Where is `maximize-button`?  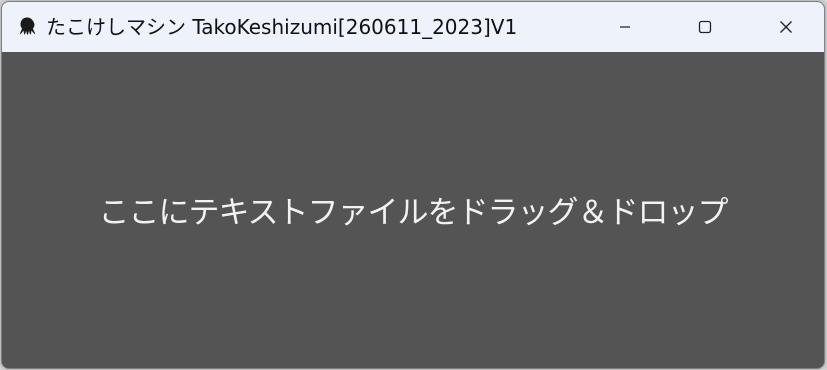
maximize-button is located at coordinates (705, 27).